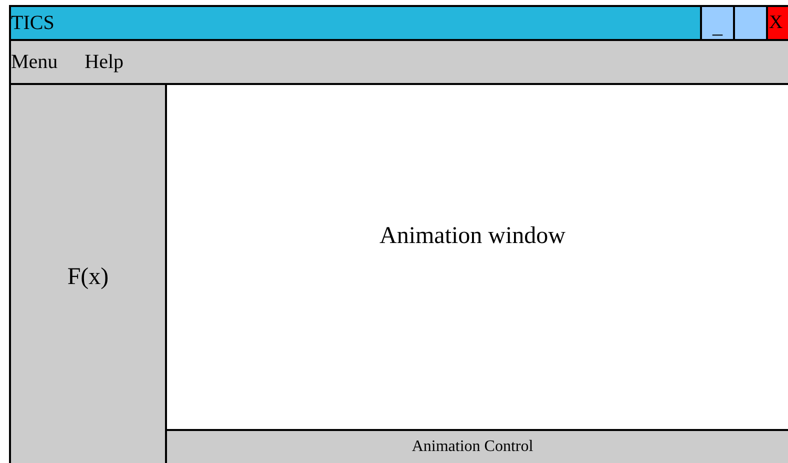  What do you see at coordinates (34, 62) in the screenshot?
I see `menu-item: Menu` at bounding box center [34, 62].